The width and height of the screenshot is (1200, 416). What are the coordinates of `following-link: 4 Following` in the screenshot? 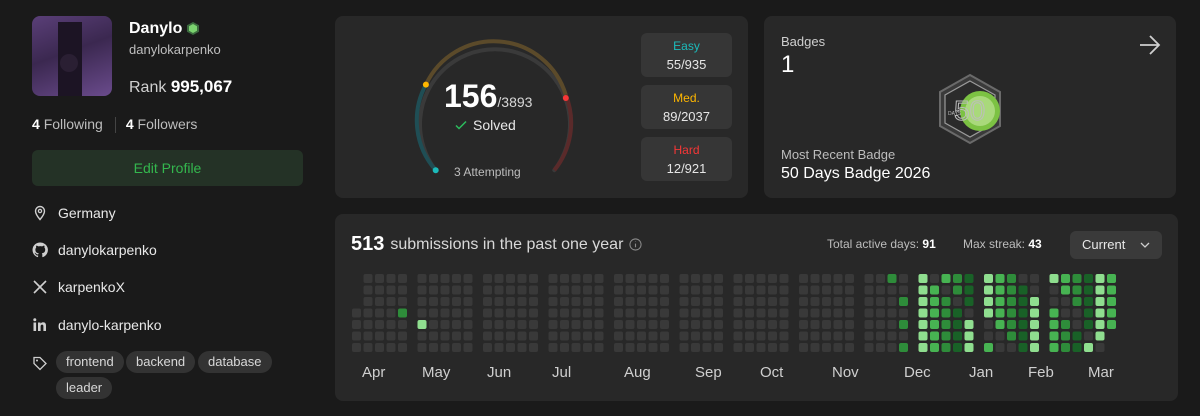 It's located at (67, 124).